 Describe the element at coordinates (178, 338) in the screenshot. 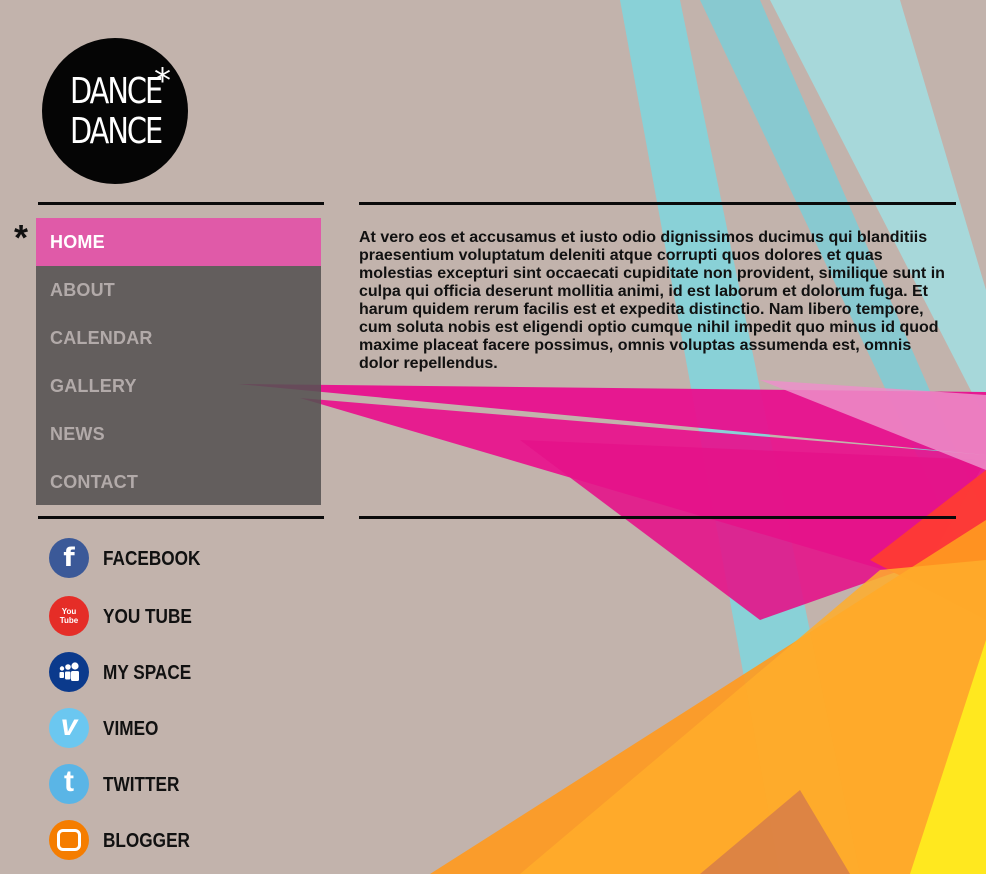

I see `nav-item-calendar: CALENDAR` at that location.